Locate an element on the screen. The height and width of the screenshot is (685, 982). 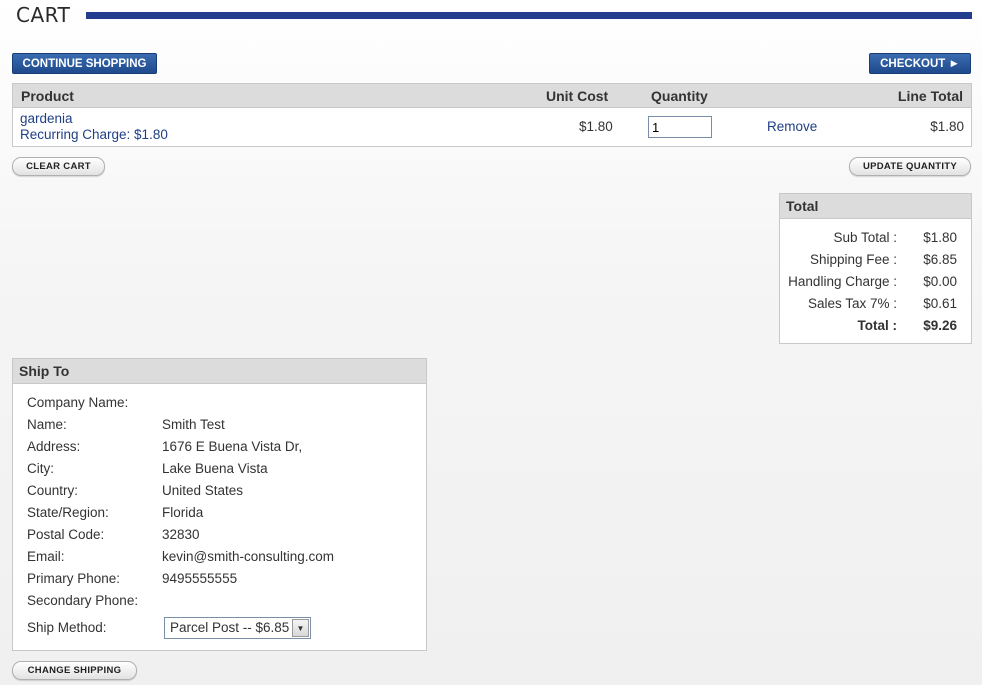
handling-charge-row: Handling Charge : $0.00 is located at coordinates (875, 284).